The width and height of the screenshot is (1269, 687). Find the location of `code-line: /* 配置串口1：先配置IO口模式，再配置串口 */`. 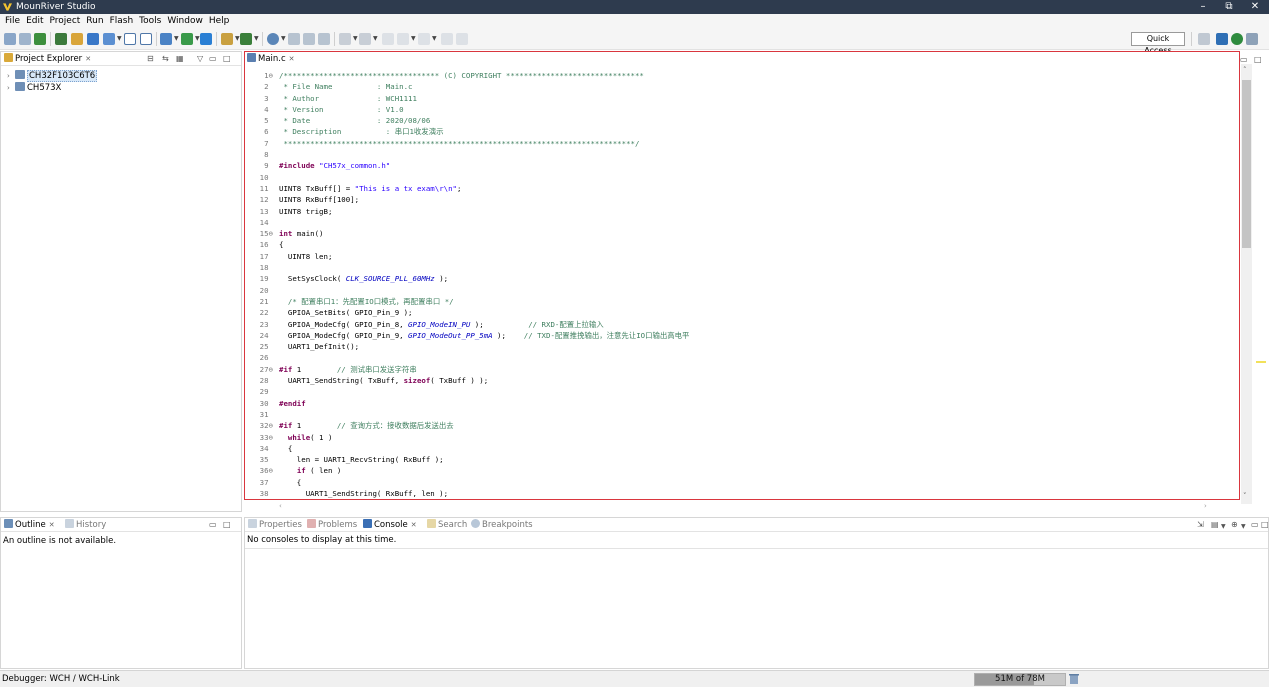

code-line: /* 配置串口1：先配置IO口模式，再配置串口 */ is located at coordinates (757, 301).